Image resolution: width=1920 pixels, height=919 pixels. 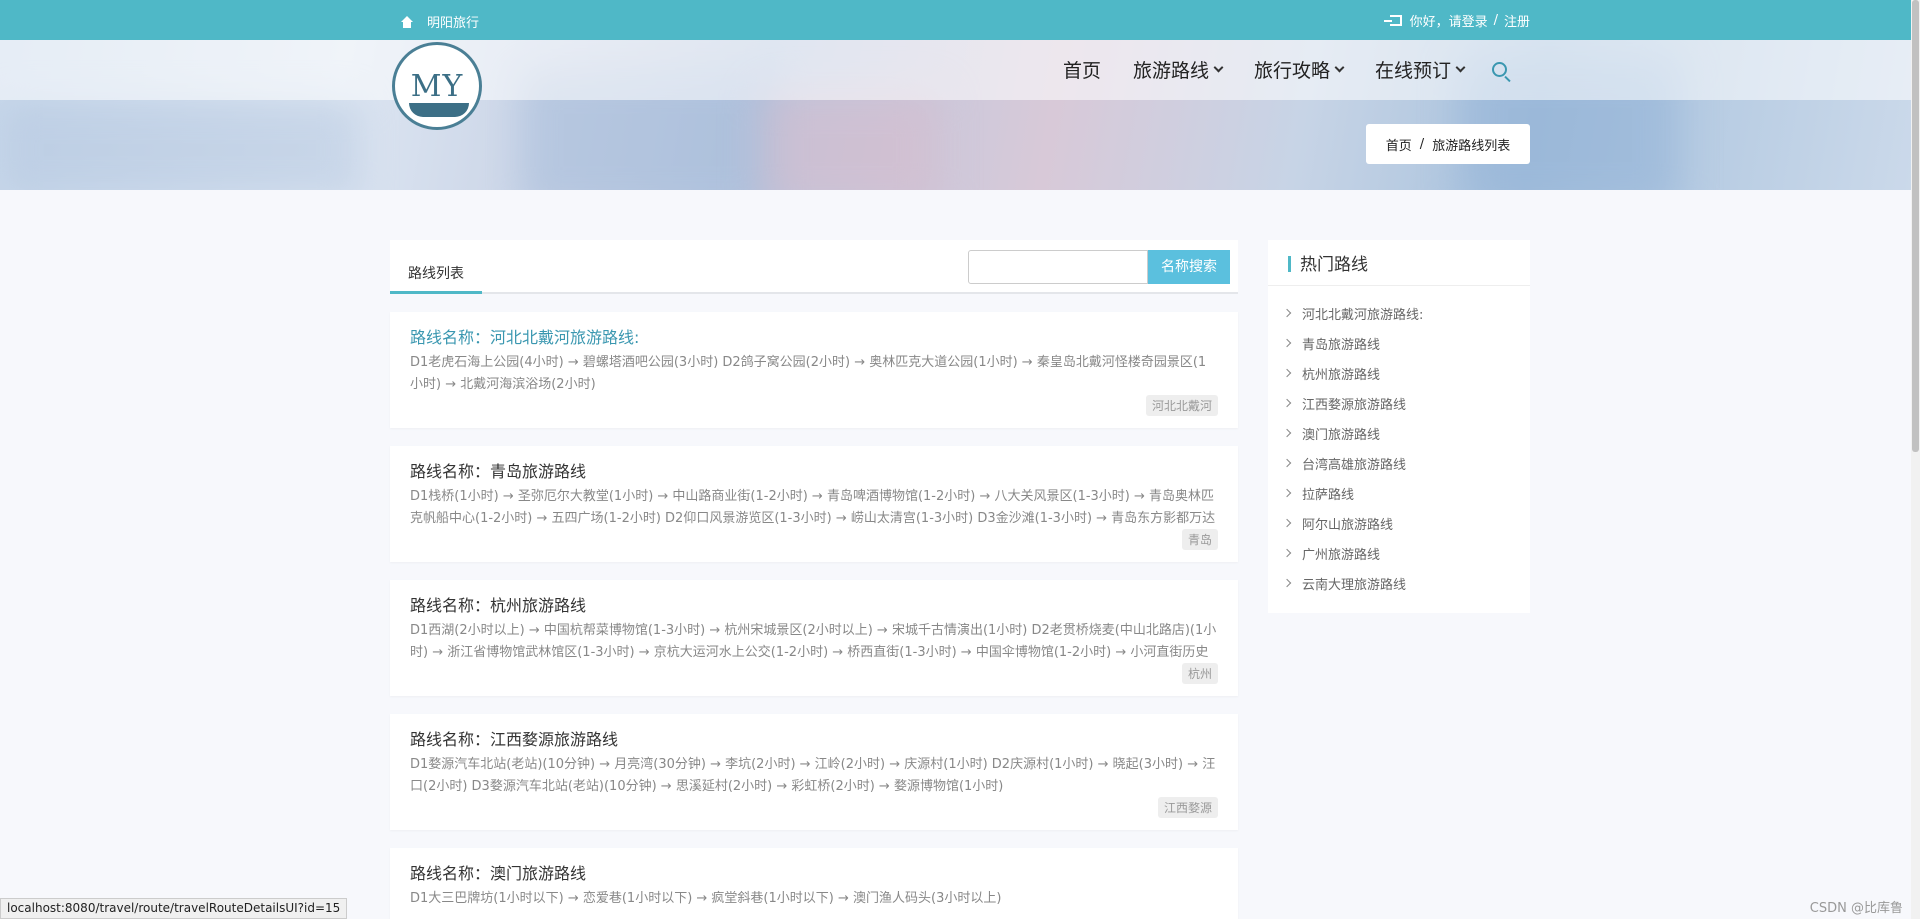 I want to click on nav-guides-label: 旅行攻略, so click(x=1292, y=71).